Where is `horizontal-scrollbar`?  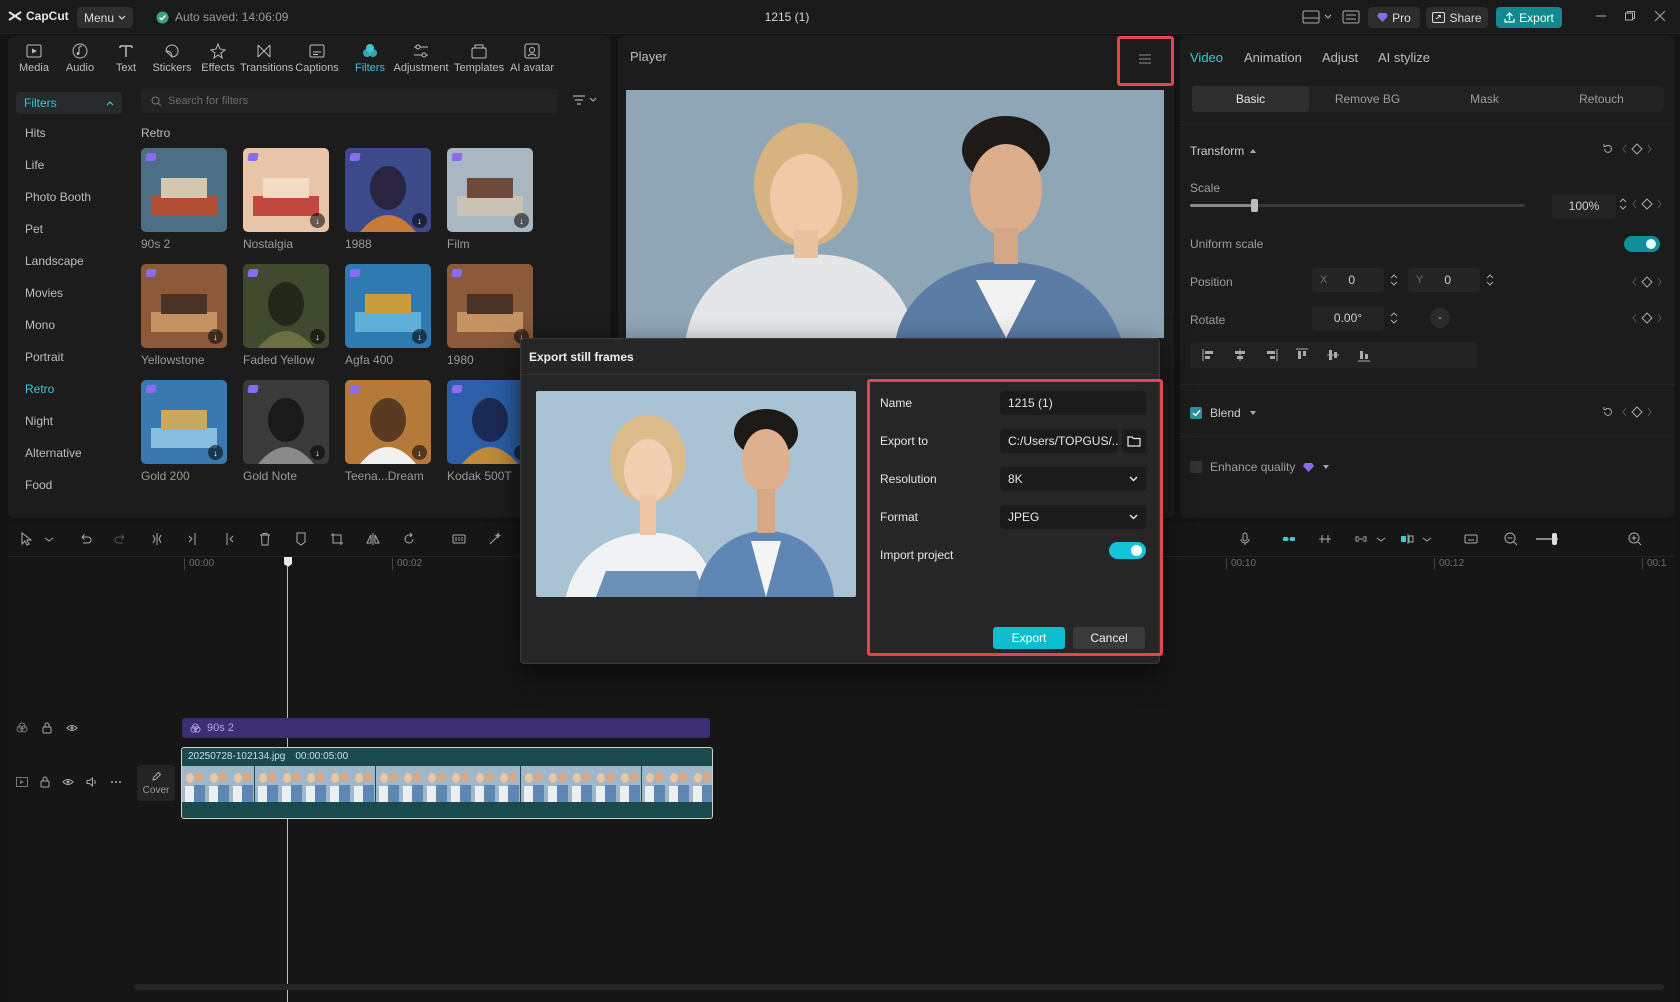
horizontal-scrollbar is located at coordinates (899, 987).